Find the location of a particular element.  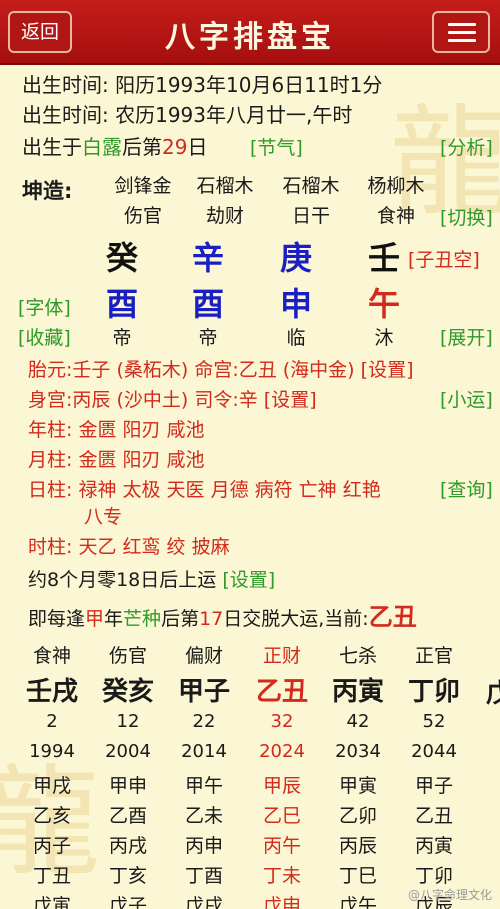

query-link: [查询] is located at coordinates (466, 488).